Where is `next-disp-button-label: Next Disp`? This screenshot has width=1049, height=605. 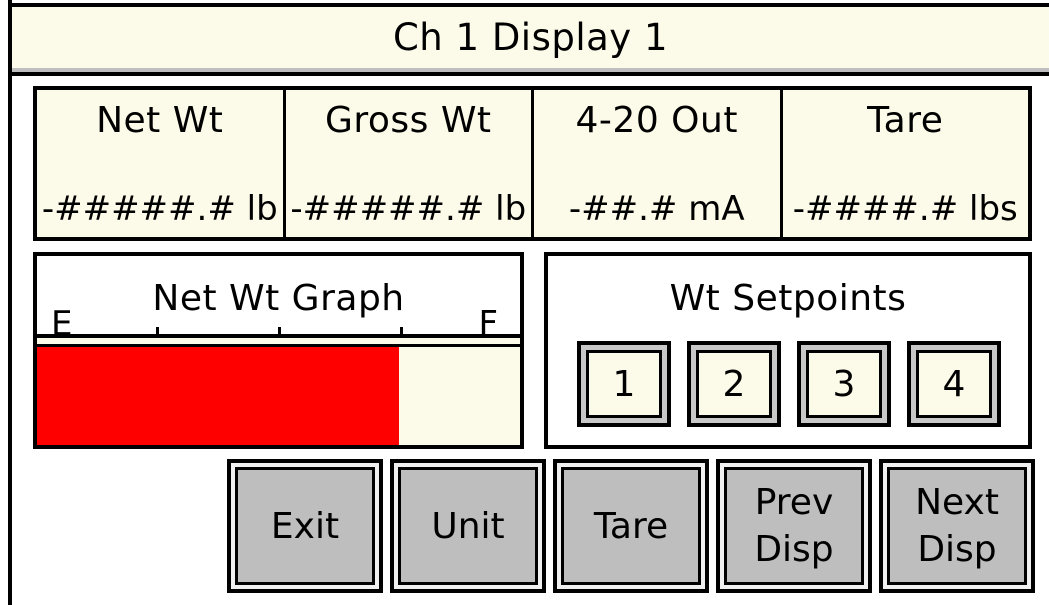 next-disp-button-label: Next Disp is located at coordinates (957, 526).